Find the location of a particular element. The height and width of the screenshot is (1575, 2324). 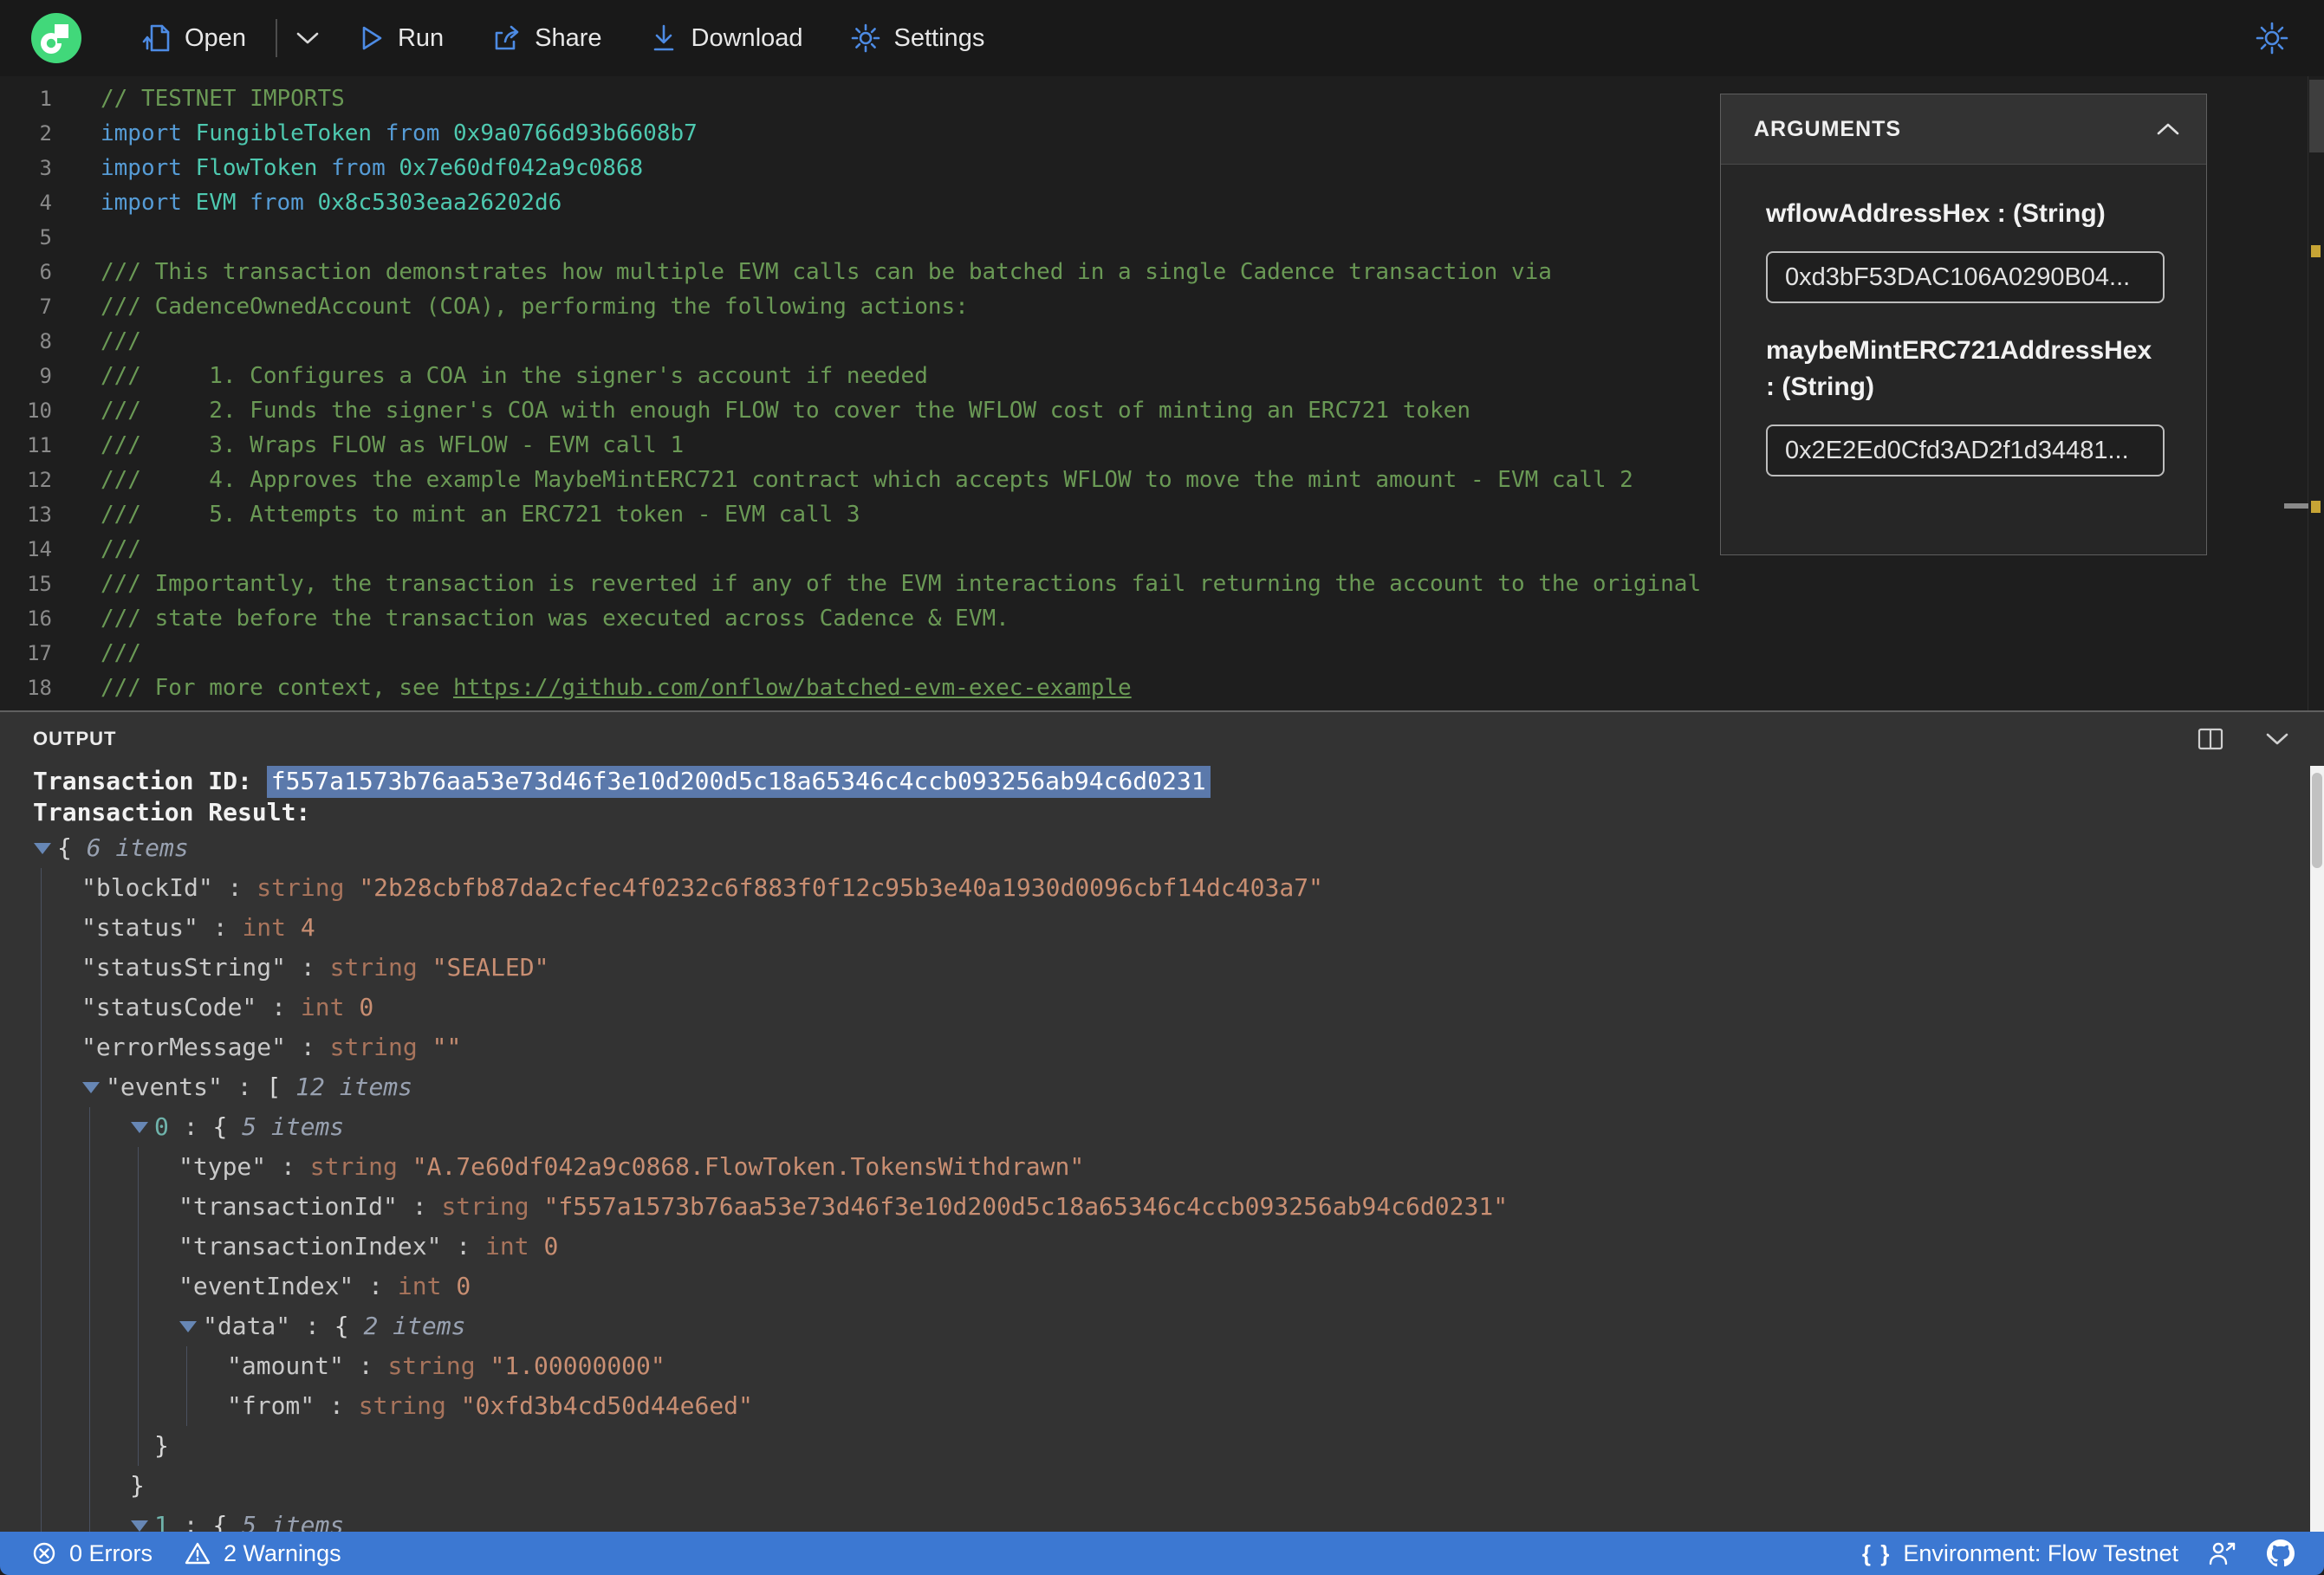

warnings-status: 2 Warnings is located at coordinates (262, 1554).